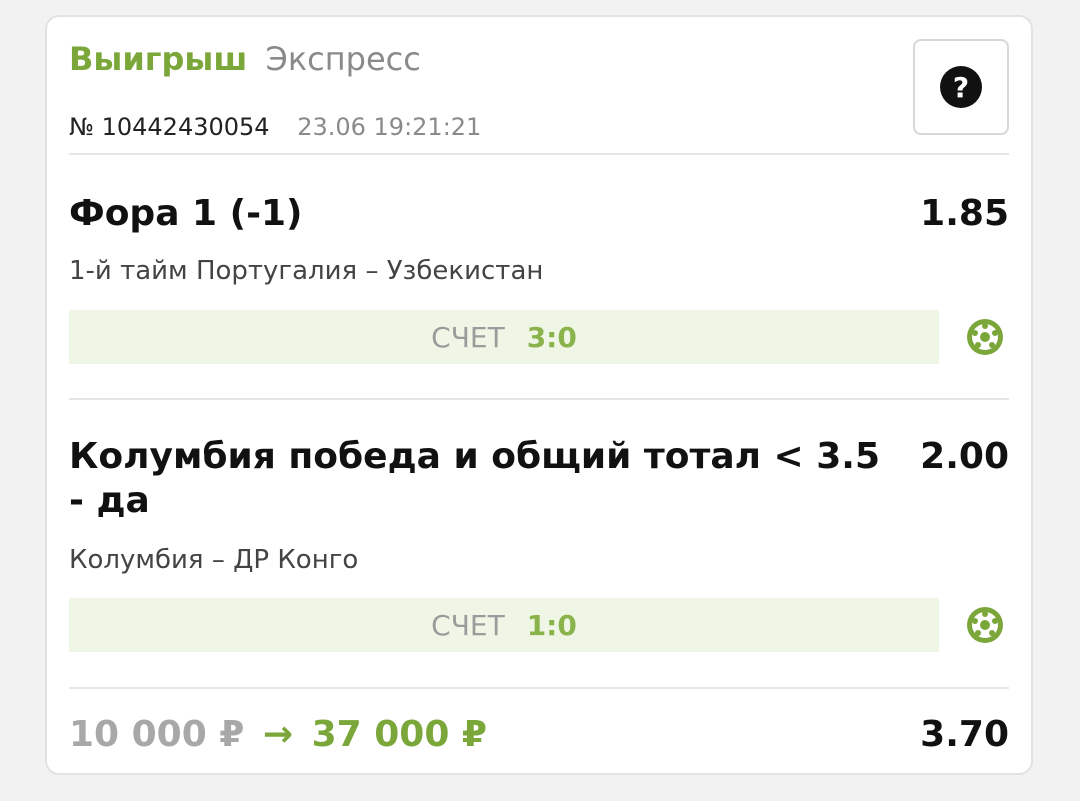  I want to click on score-bar: СЧЕТ 1:0, so click(504, 625).